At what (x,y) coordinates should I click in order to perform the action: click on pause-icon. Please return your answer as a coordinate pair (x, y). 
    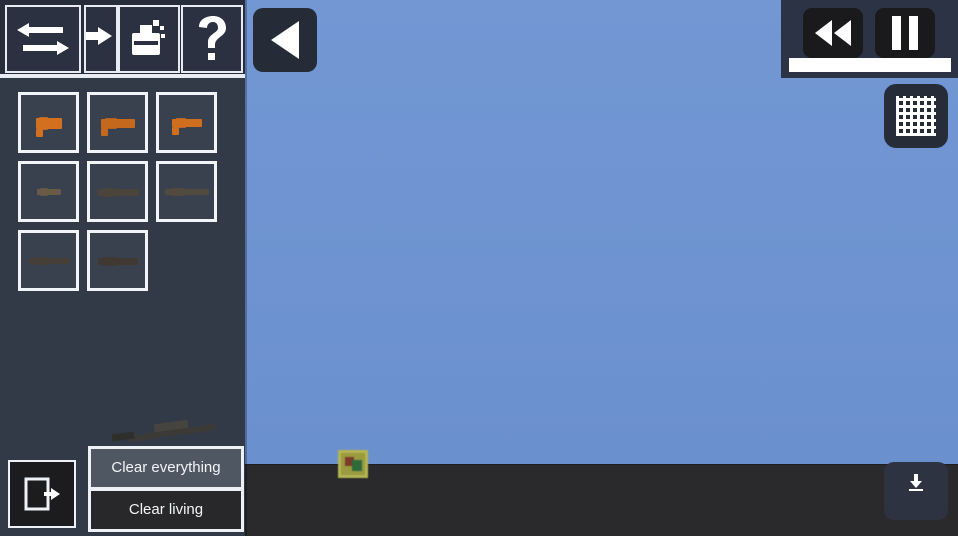
    Looking at the image, I should click on (905, 33).